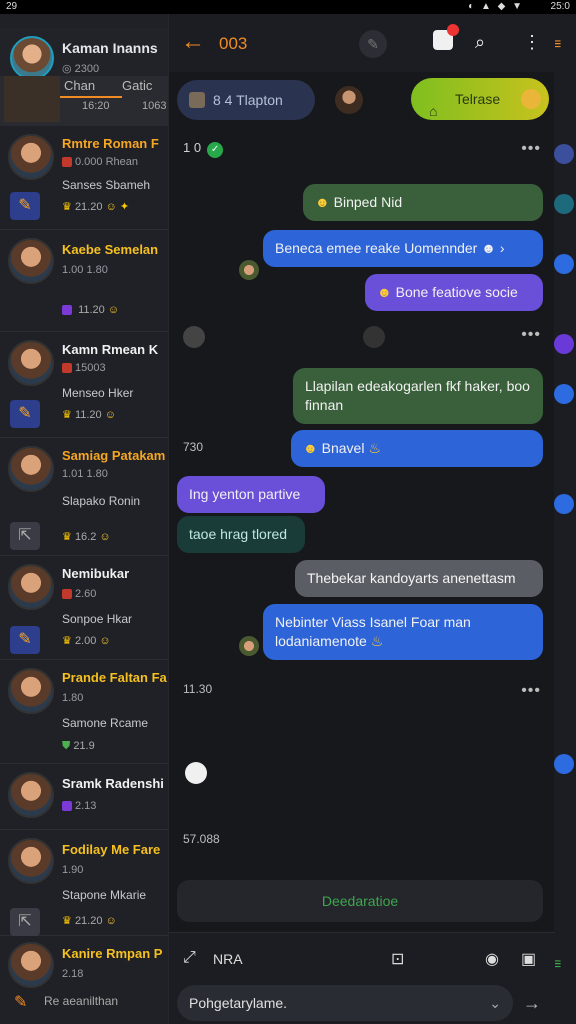 The height and width of the screenshot is (1024, 576). Describe the element at coordinates (91, 97) in the screenshot. I see `tab-indicator` at that location.